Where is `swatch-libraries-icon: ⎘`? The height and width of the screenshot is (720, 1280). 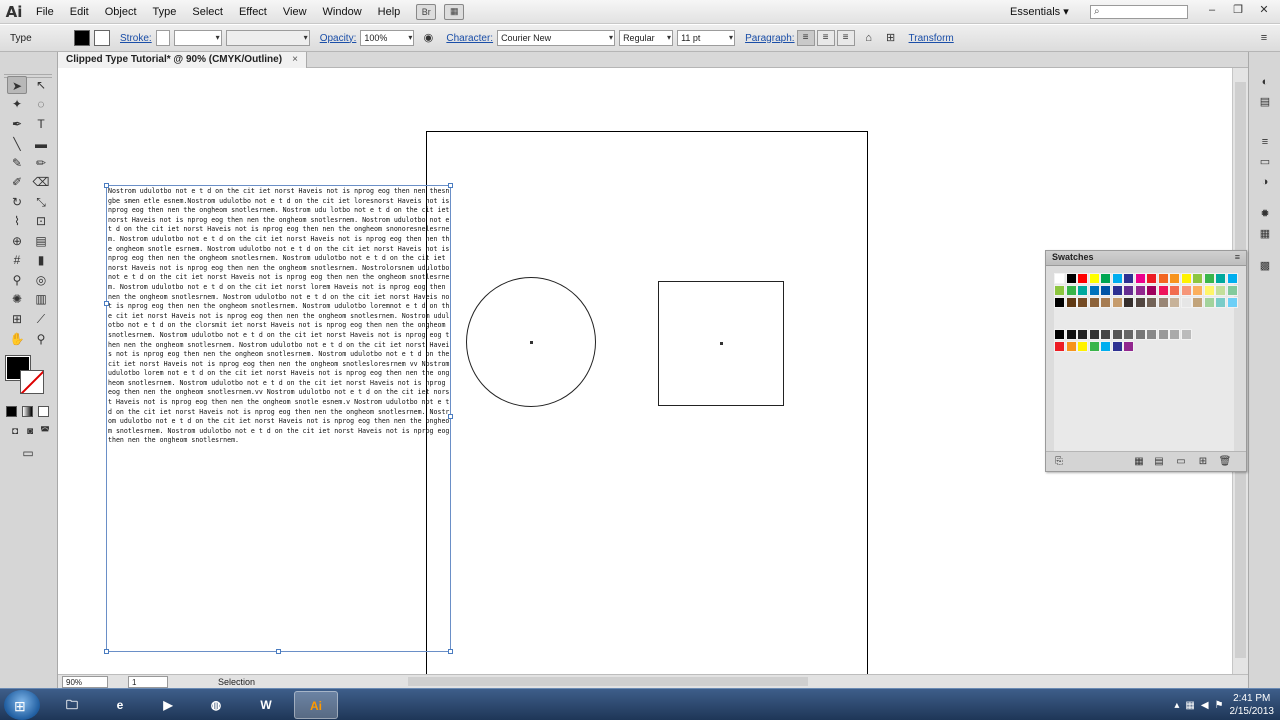 swatch-libraries-icon: ⎘ is located at coordinates (1059, 462).